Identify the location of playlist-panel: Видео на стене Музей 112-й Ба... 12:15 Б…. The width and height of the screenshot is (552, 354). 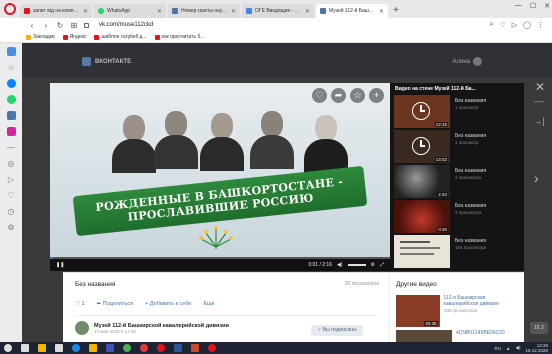
(457, 177).